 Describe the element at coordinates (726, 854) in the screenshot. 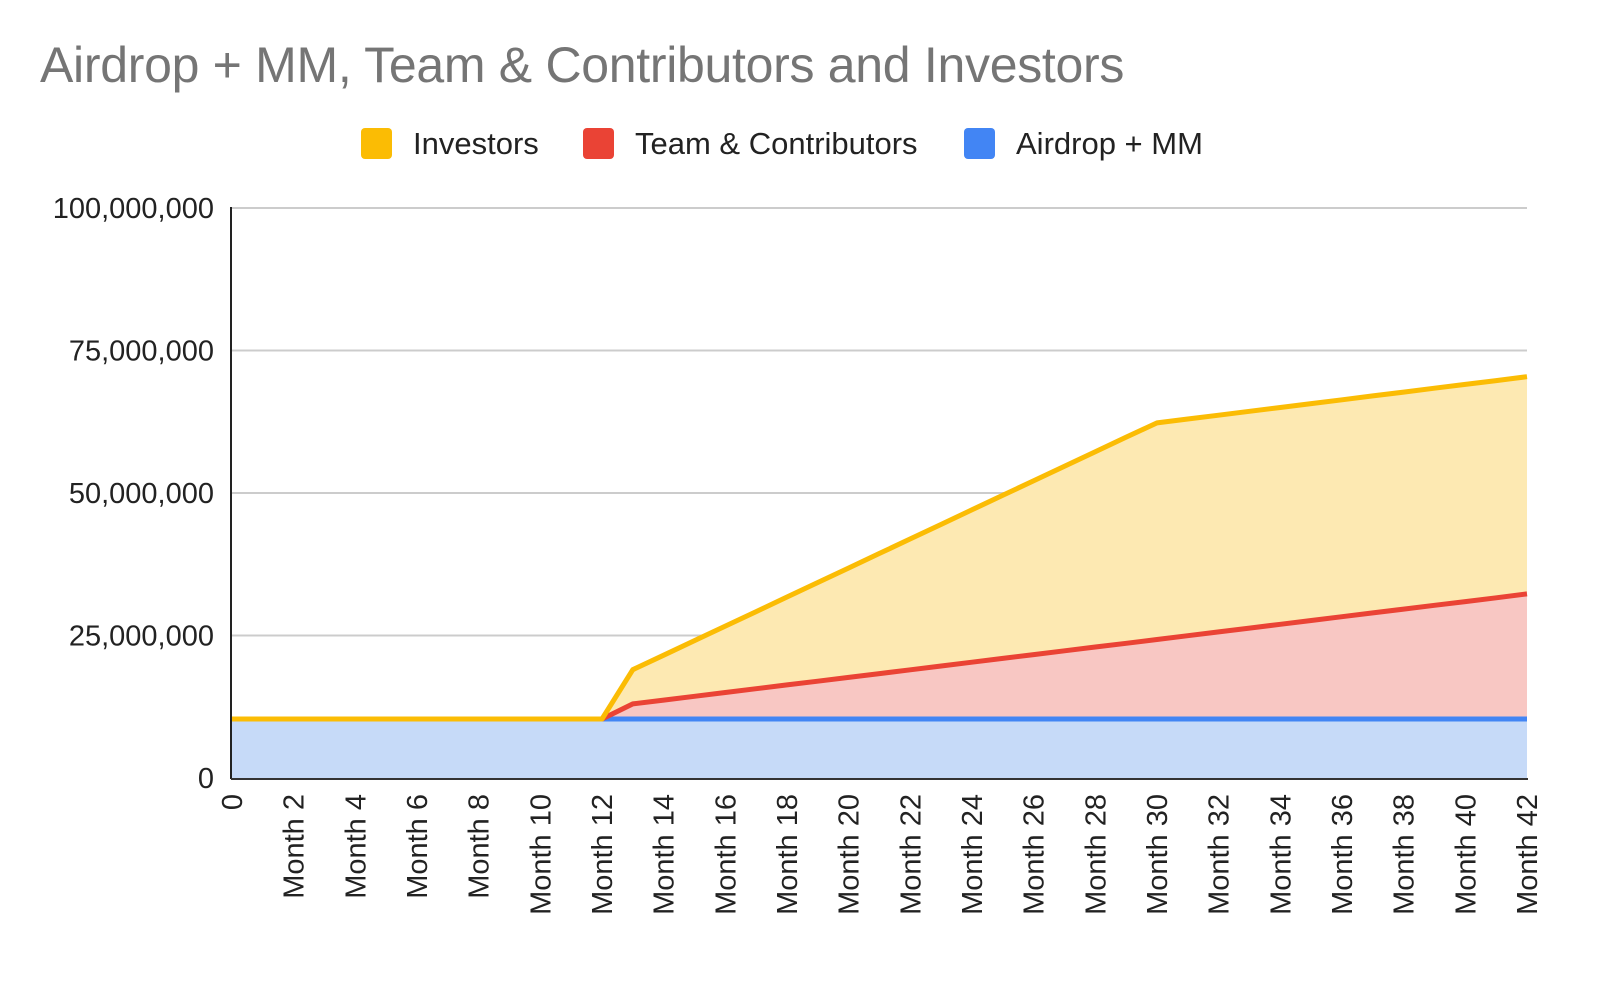

I see `x-tick-label: Month 16` at that location.